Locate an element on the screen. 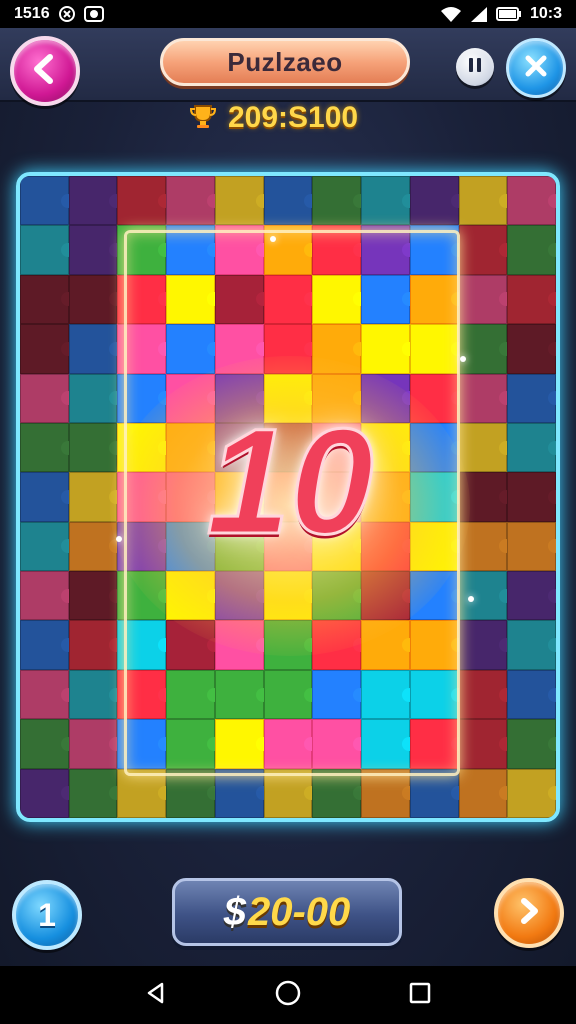  score-display: 209:S100 is located at coordinates (273, 118).